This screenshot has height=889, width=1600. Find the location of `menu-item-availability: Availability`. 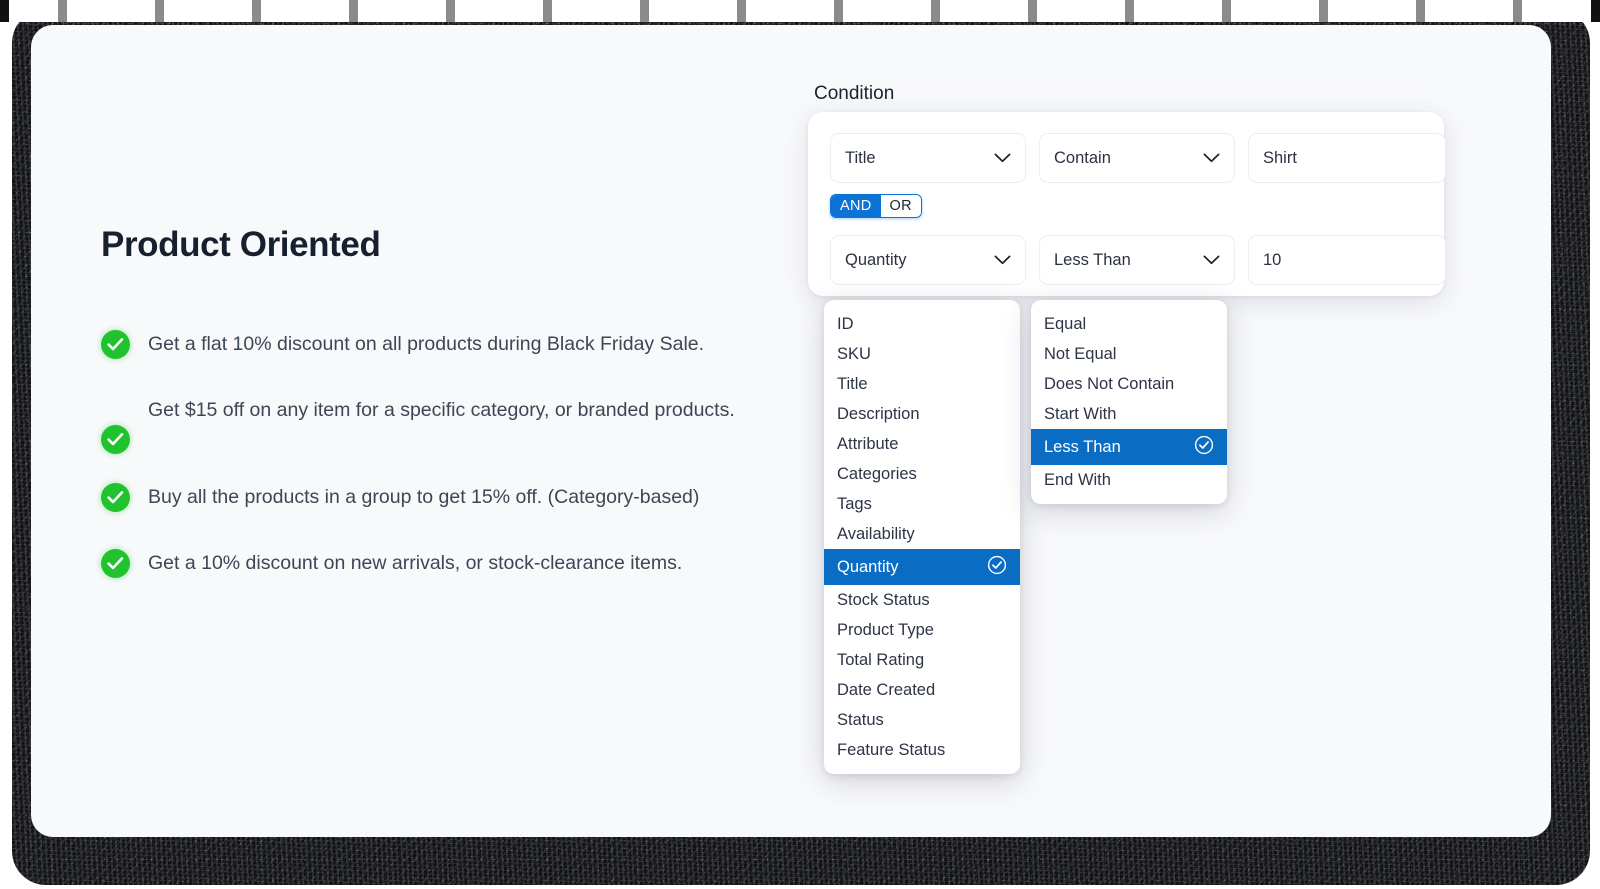

menu-item-availability: Availability is located at coordinates (922, 534).